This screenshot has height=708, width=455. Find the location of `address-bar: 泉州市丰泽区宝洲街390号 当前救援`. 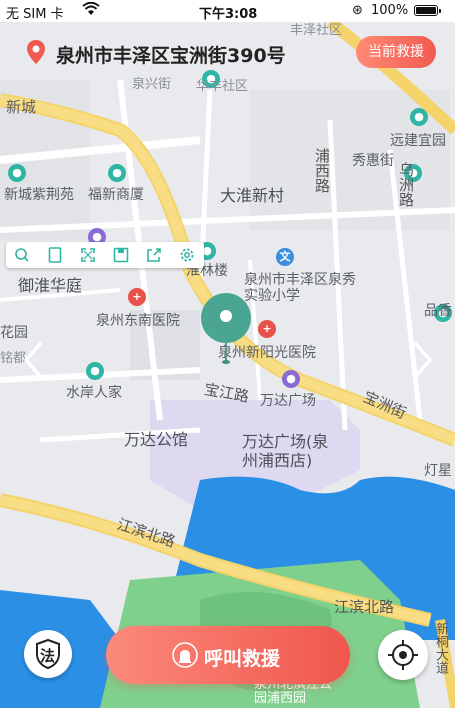

address-bar: 泉州市丰泽区宝洲街390号 当前救援 is located at coordinates (228, 52).